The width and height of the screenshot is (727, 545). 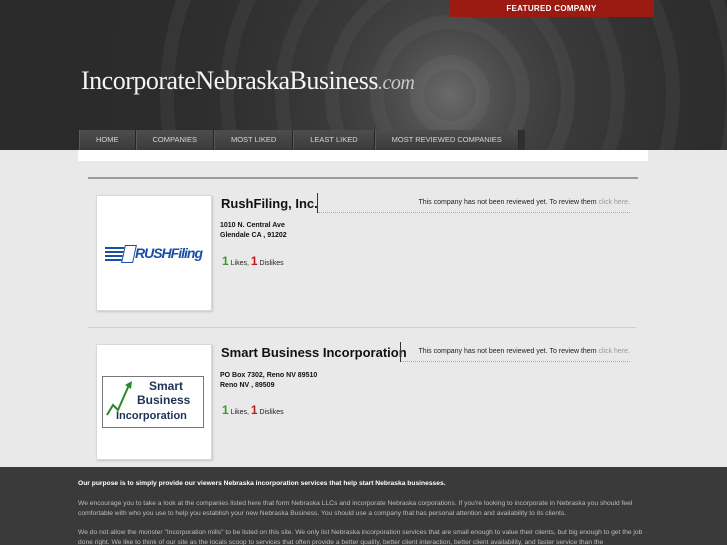 I want to click on logo-main-text: IncorporateNebraskaBusiness, so click(x=229, y=80).